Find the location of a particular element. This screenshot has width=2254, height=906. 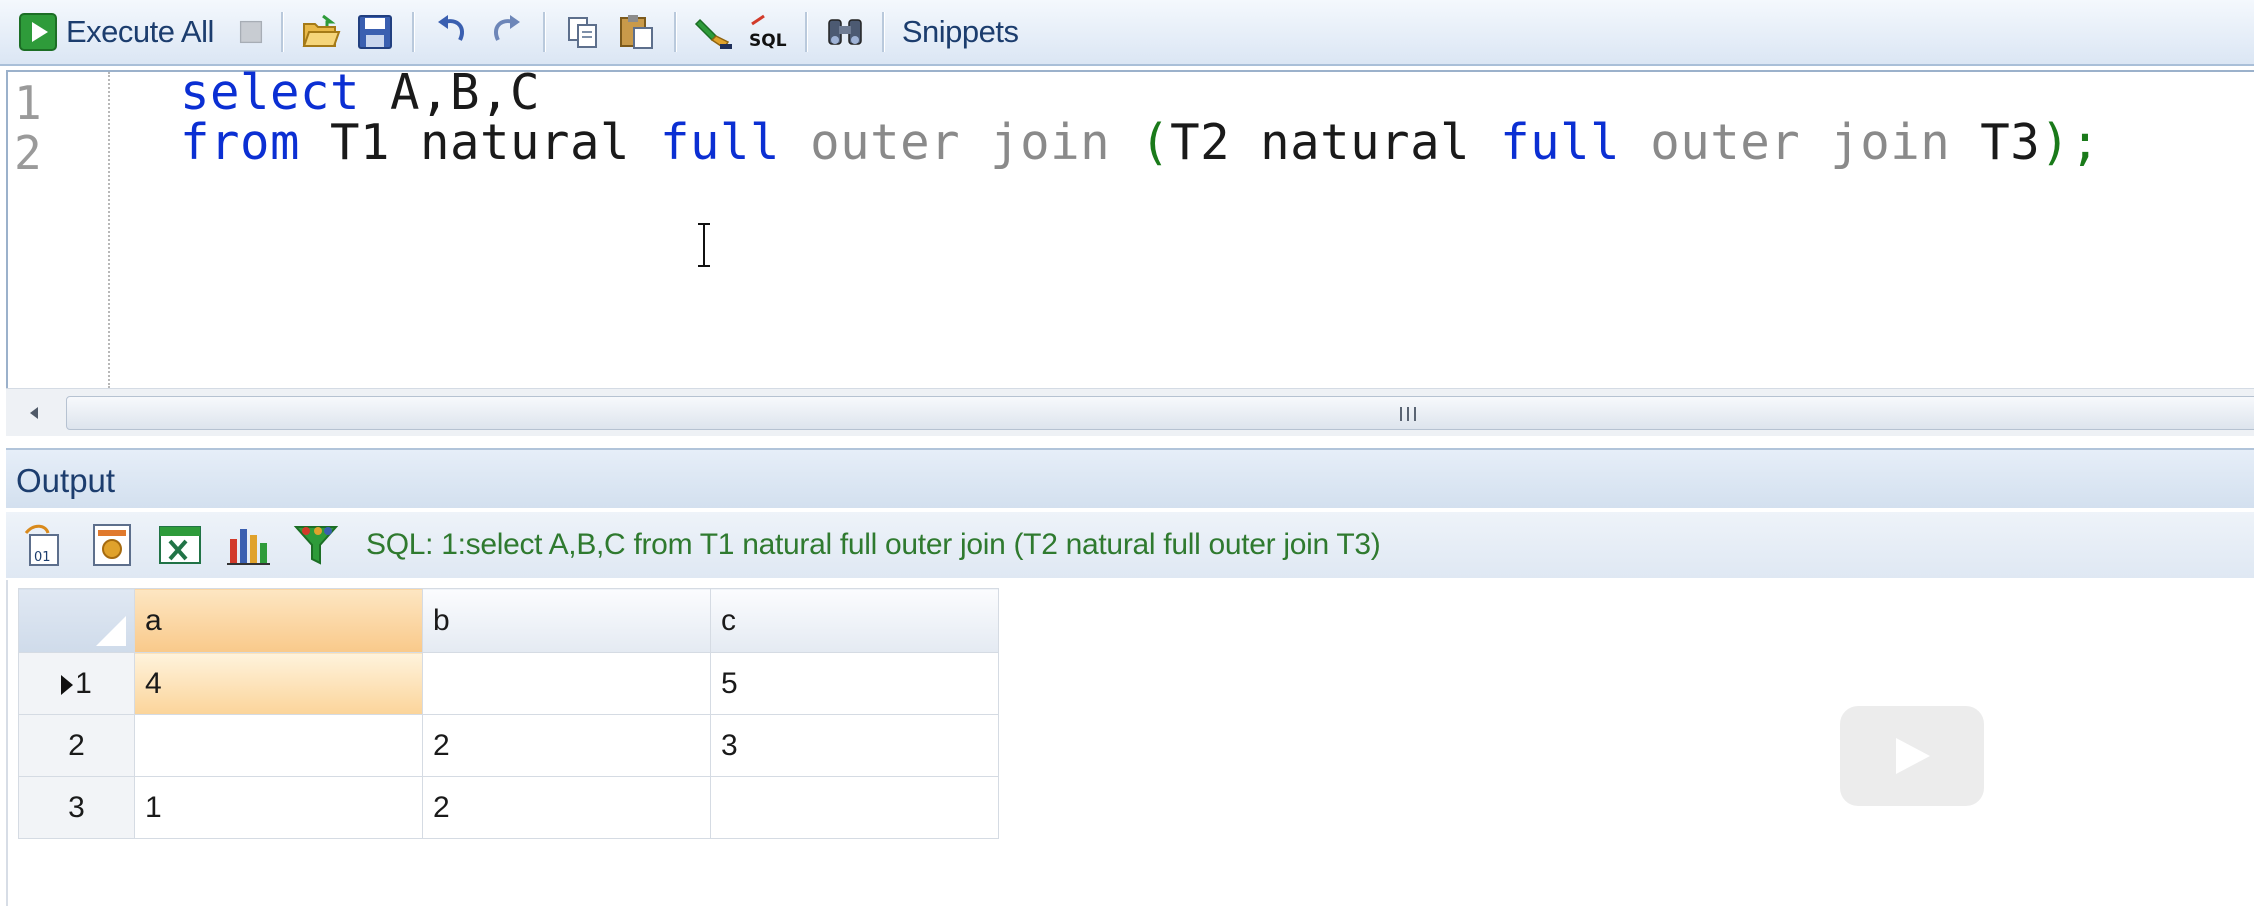

output-panel-header: Output is located at coordinates (1130, 478).